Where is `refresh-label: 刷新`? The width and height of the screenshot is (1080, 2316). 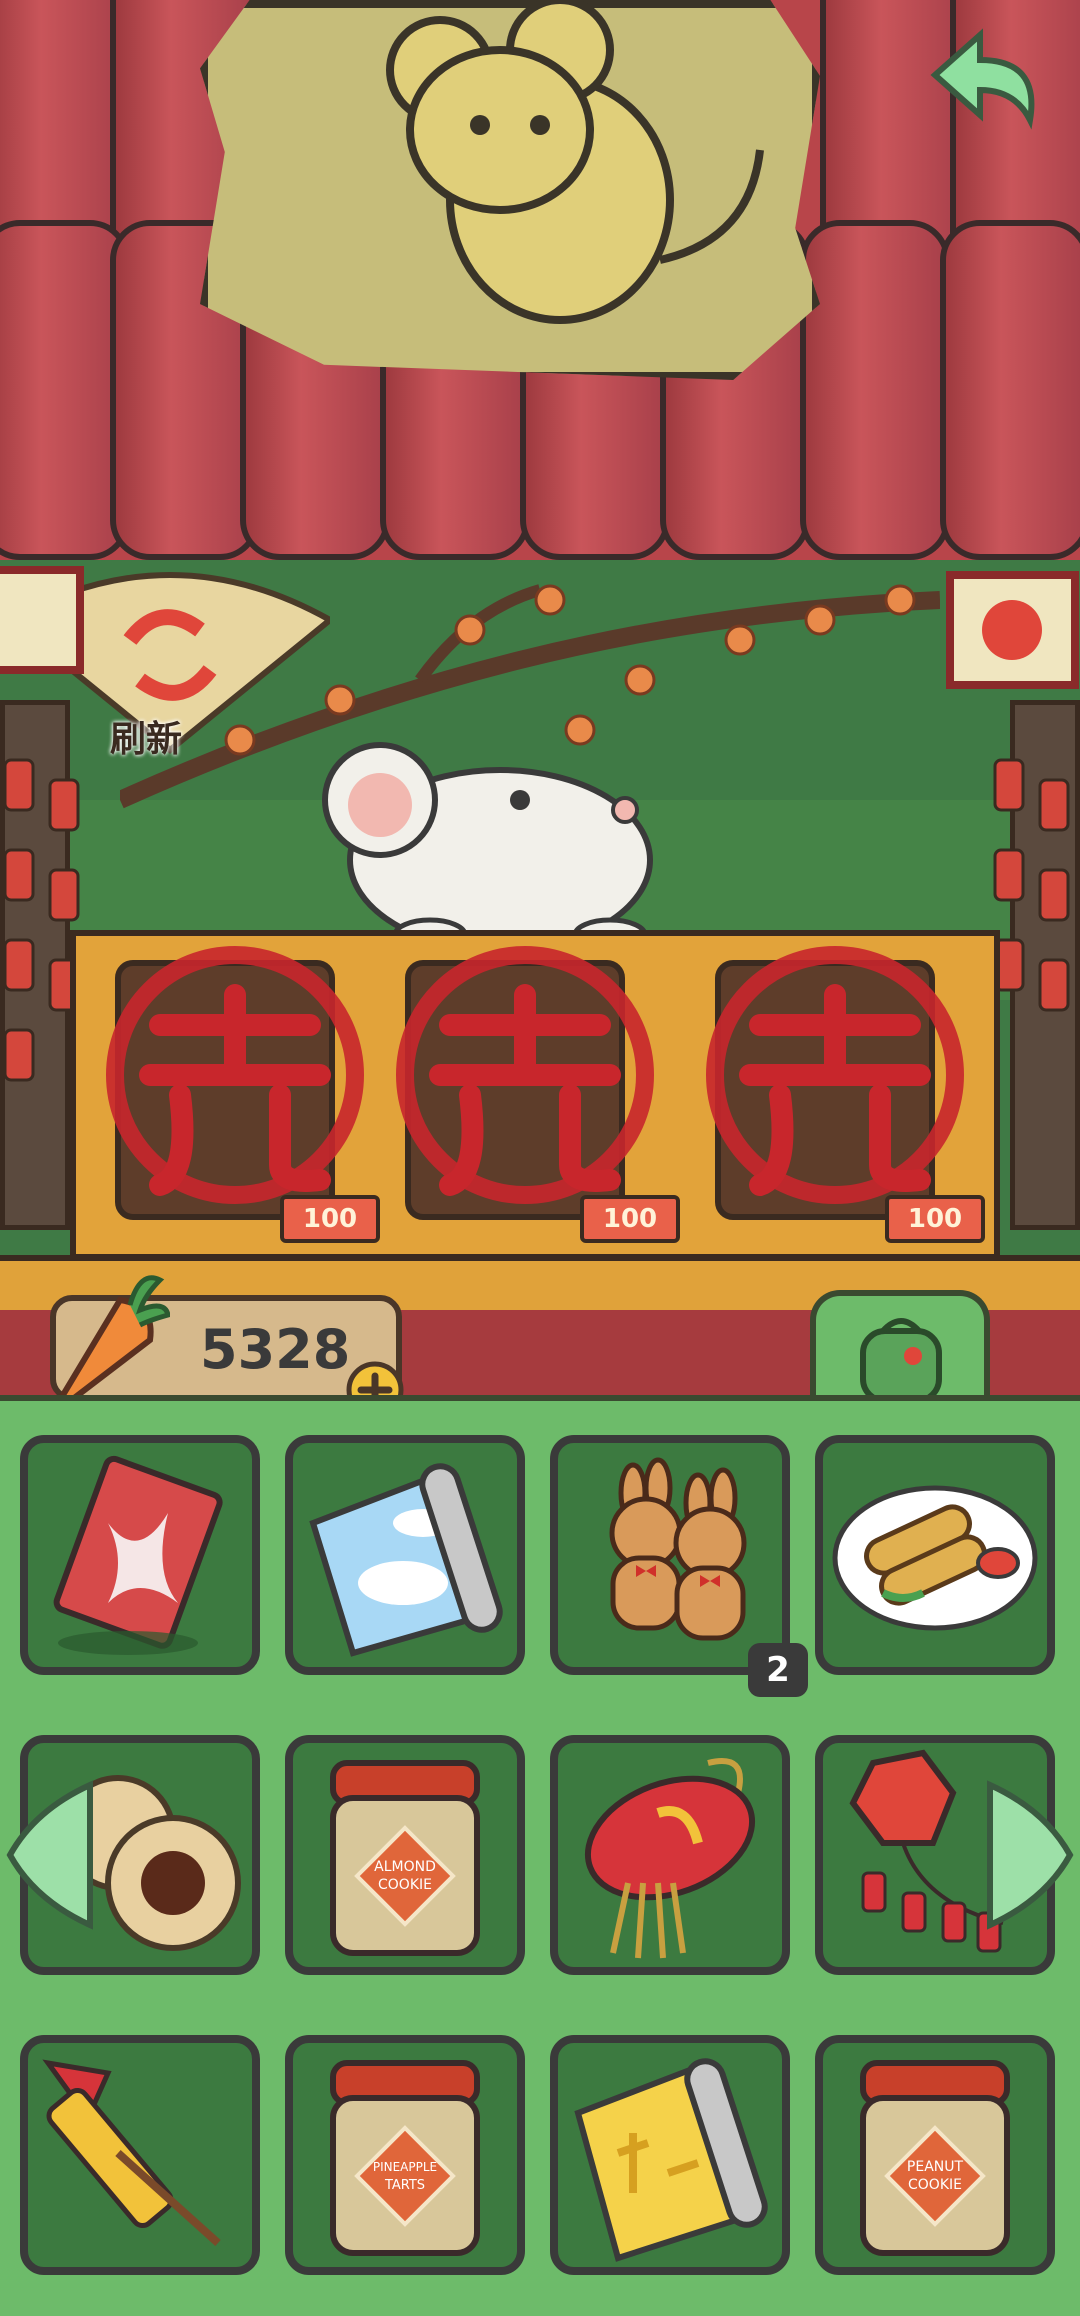 refresh-label: 刷新 is located at coordinates (146, 736).